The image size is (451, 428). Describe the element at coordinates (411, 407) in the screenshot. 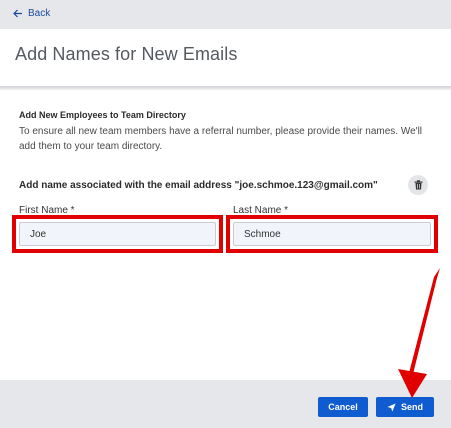

I see `send-label: Send` at that location.